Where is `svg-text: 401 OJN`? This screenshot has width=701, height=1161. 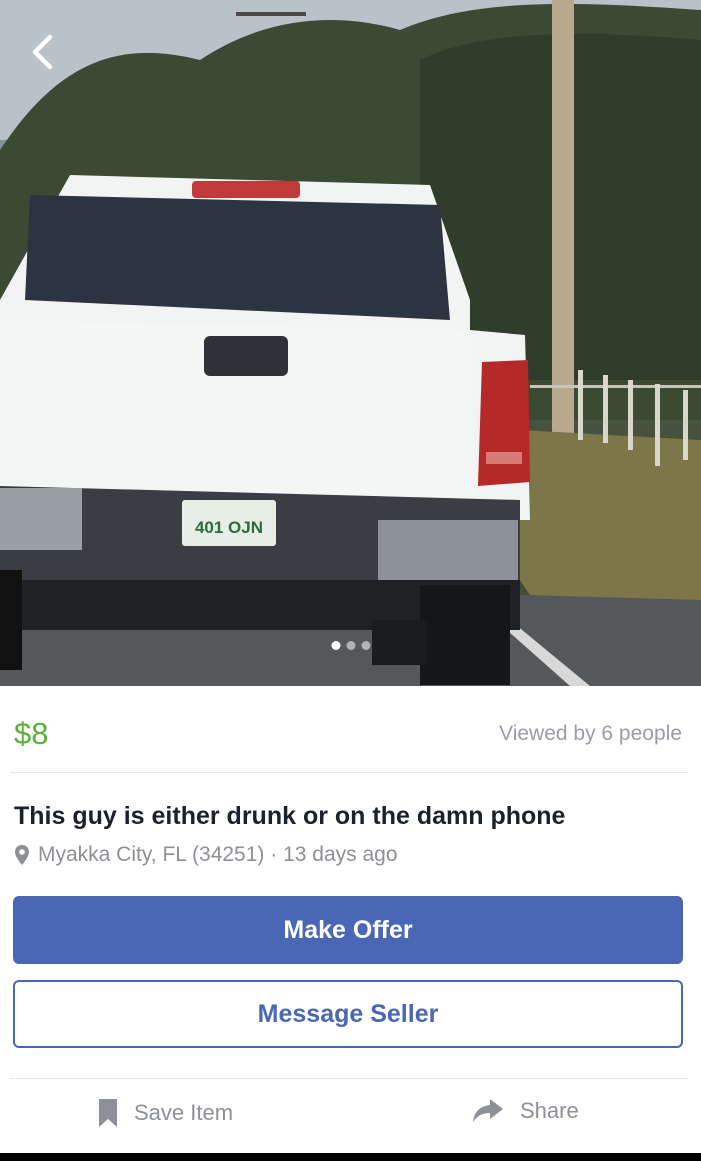
svg-text: 401 OJN is located at coordinates (229, 527).